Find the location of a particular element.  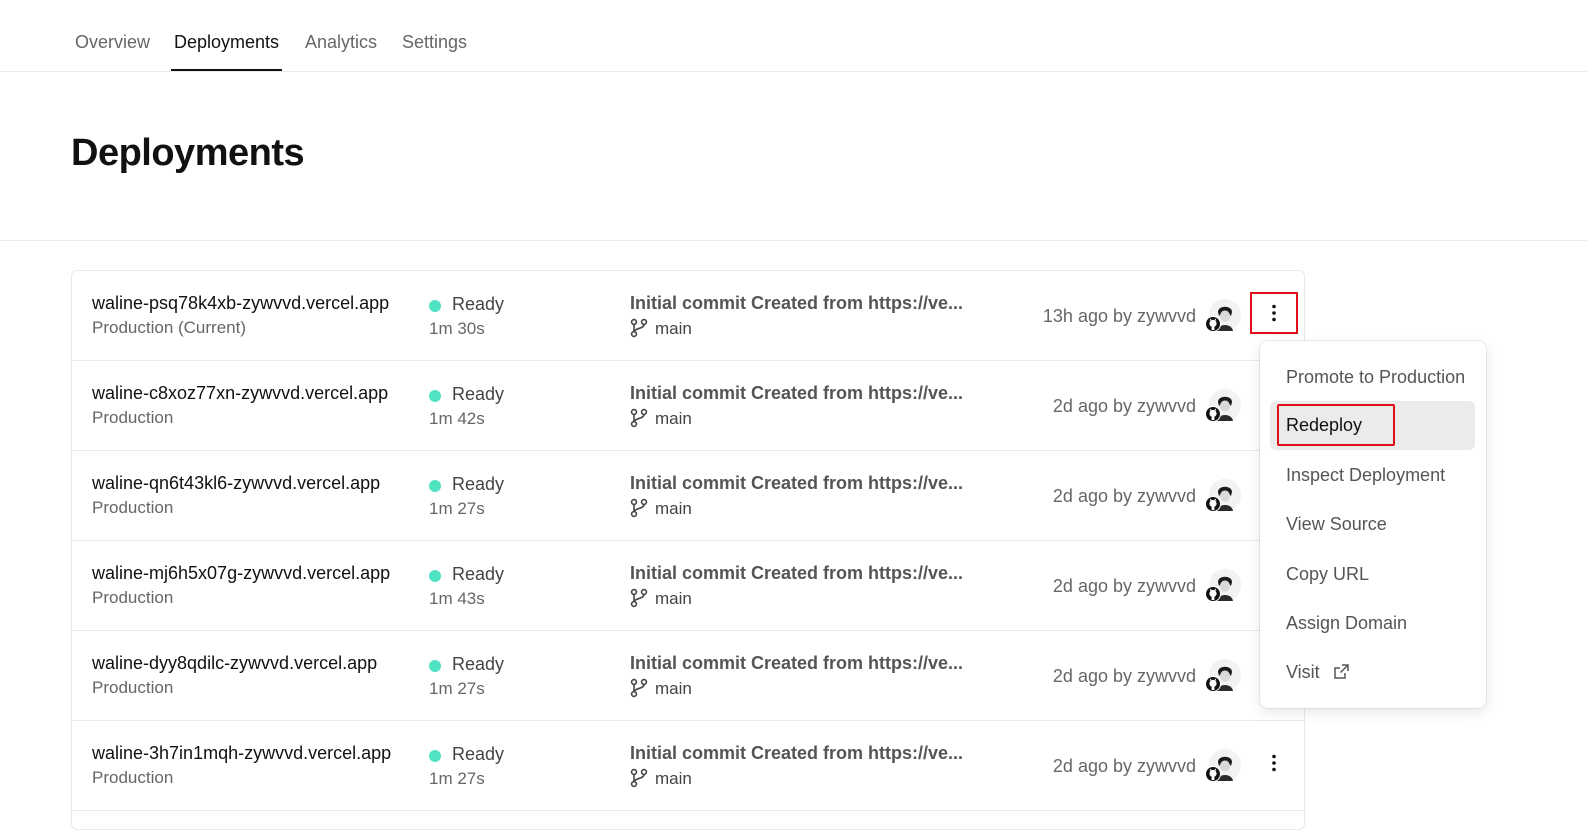

tab-deployments: Deployments is located at coordinates (227, 35).